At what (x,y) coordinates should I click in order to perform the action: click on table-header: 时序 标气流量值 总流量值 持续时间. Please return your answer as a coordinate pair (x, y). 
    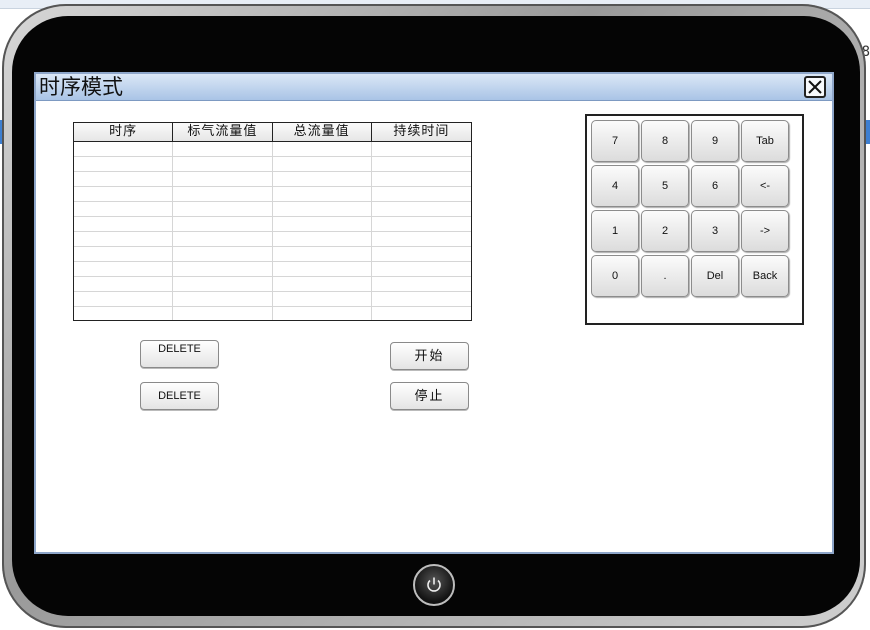
    Looking at the image, I should click on (272, 132).